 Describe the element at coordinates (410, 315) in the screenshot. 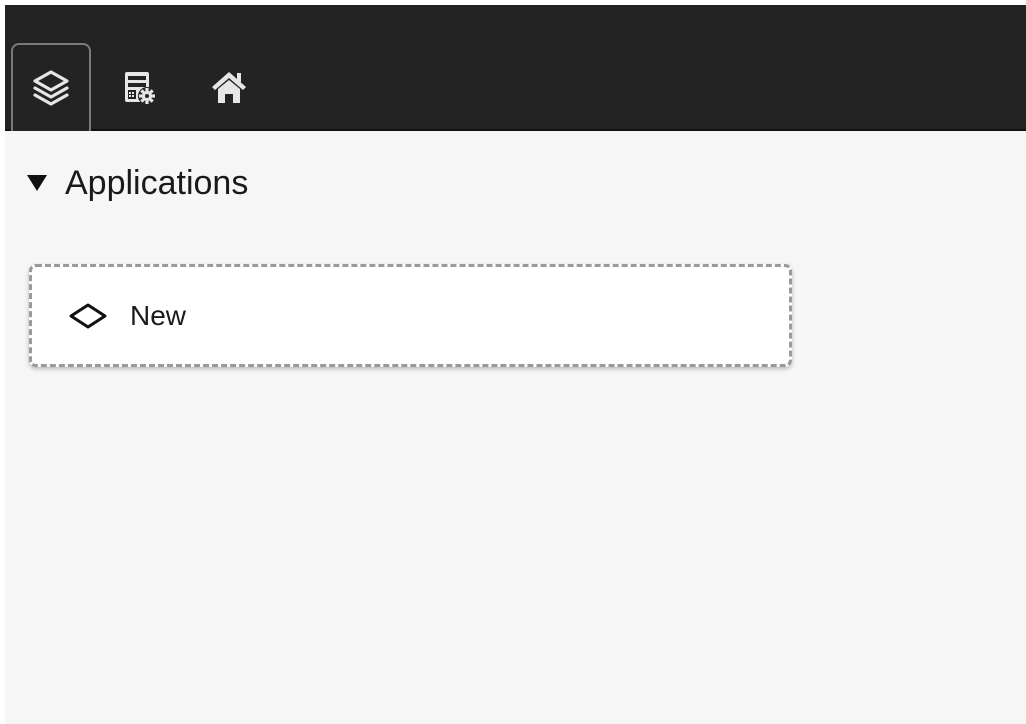

I see `new-application-button: New` at that location.